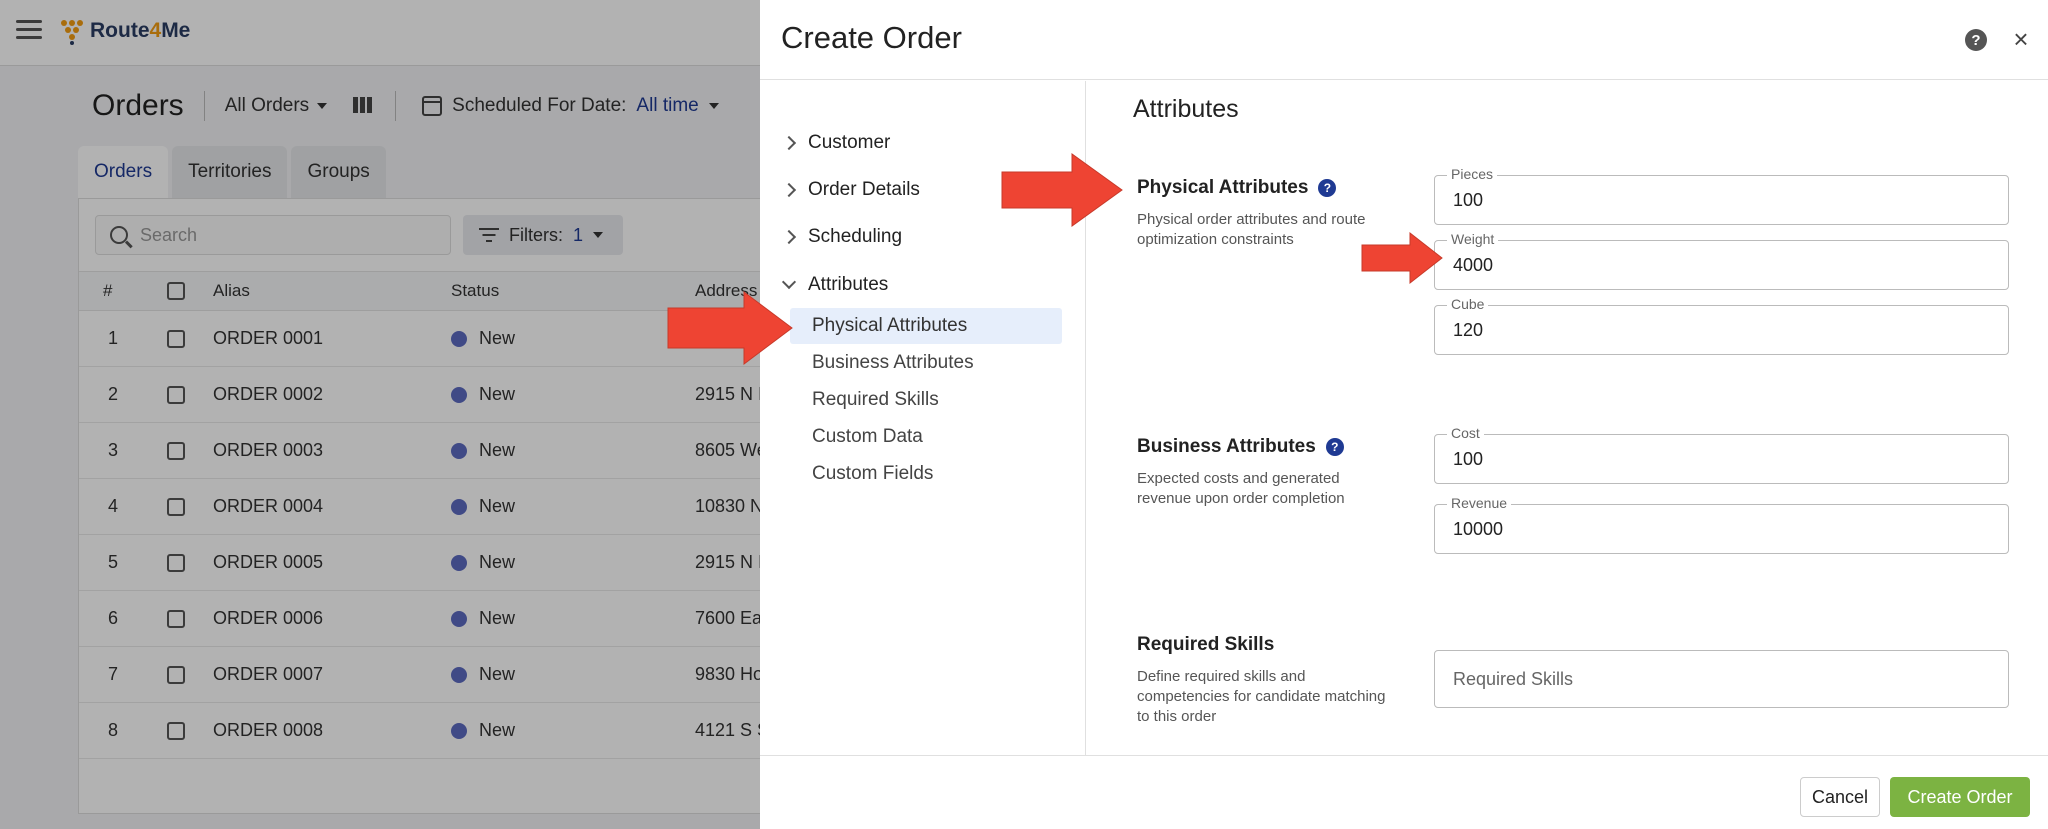 The image size is (2048, 829). What do you see at coordinates (1404, 792) in the screenshot?
I see `dialog-footer: Cancel Create Order` at bounding box center [1404, 792].